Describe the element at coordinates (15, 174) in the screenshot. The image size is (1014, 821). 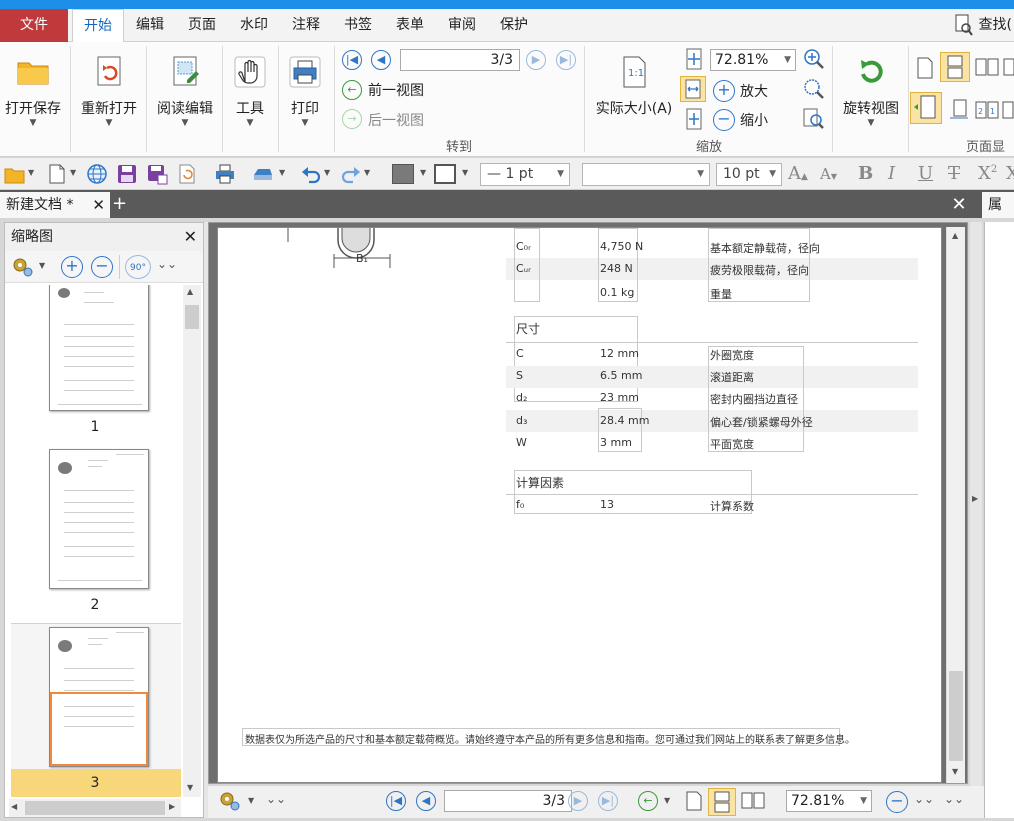
I see `open-folder-icon` at that location.